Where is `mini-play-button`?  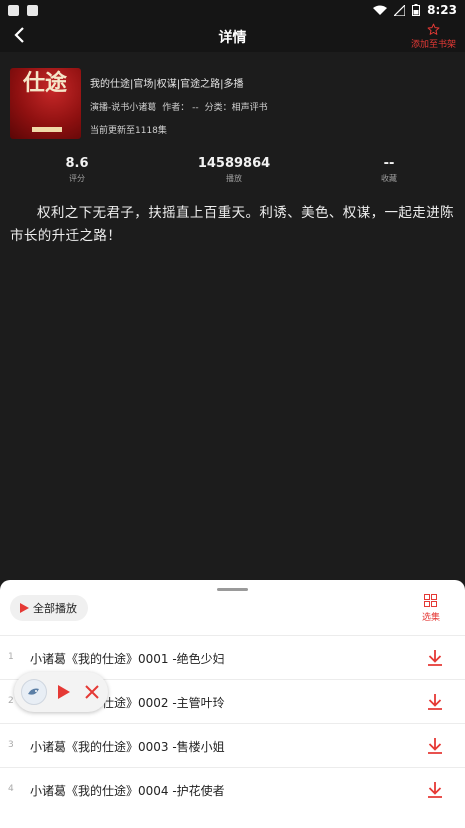 mini-play-button is located at coordinates (64, 692).